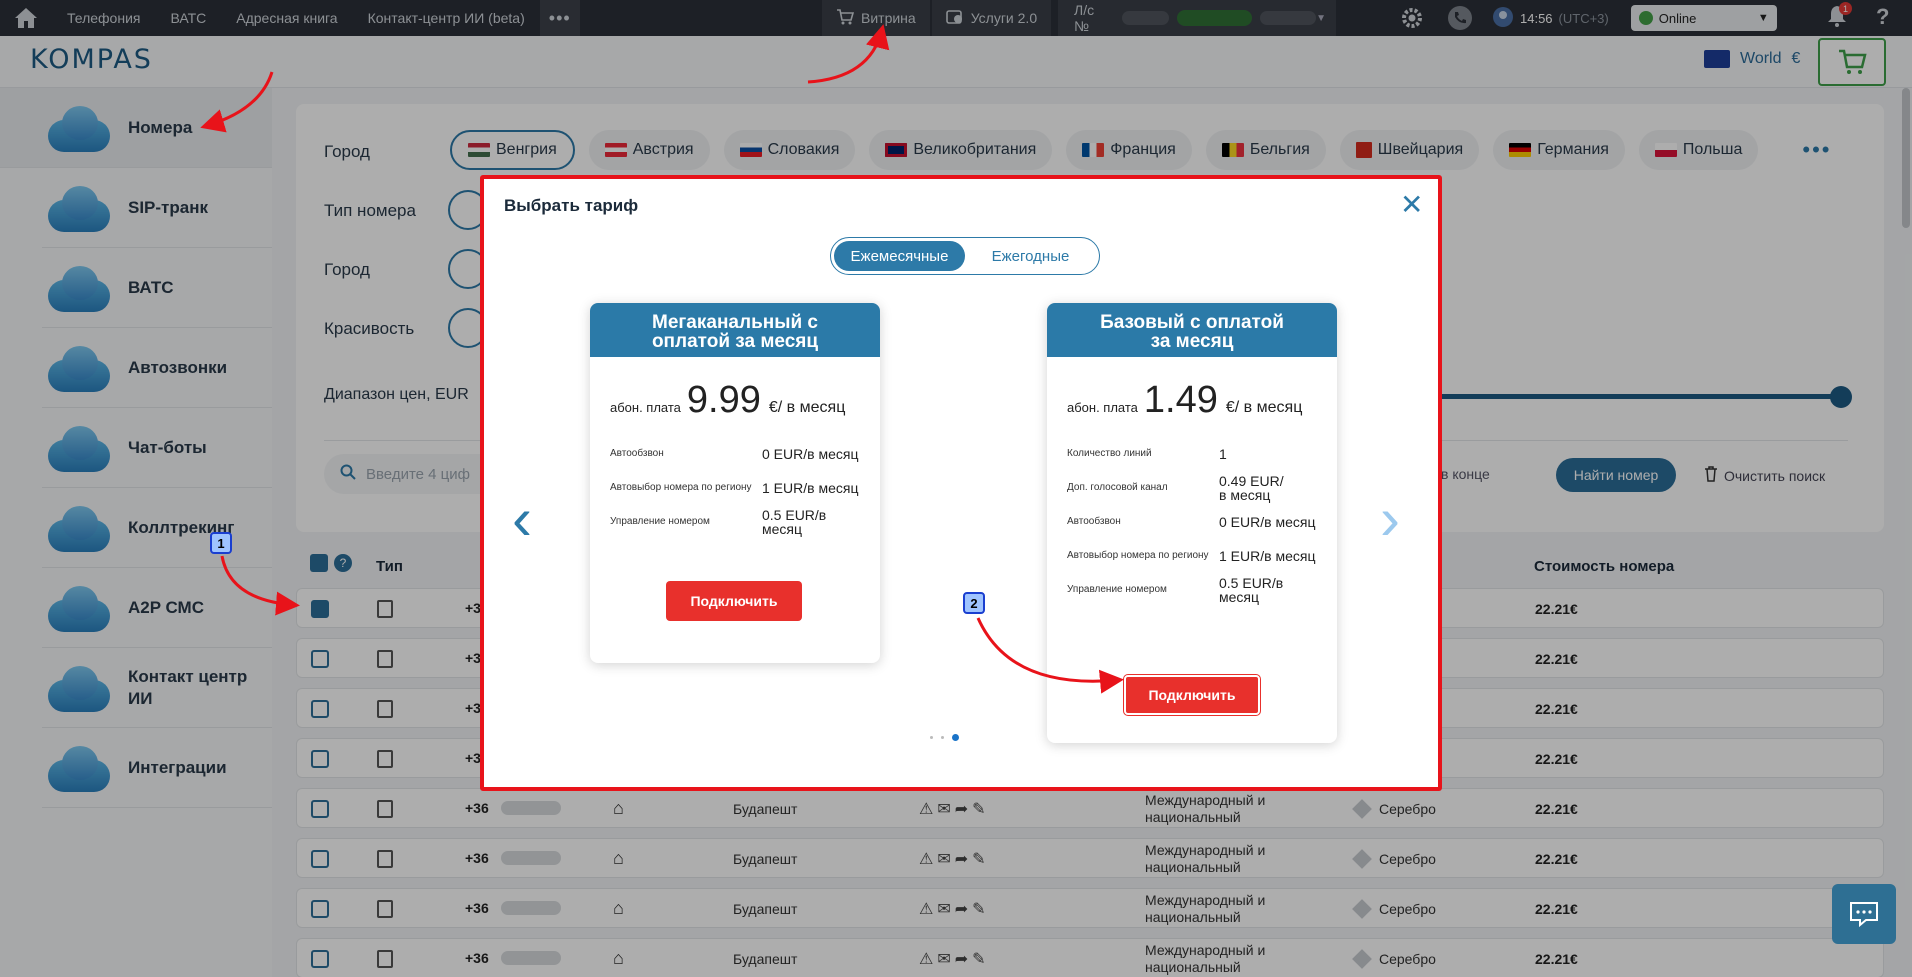 Image resolution: width=1912 pixels, height=977 pixels. I want to click on arrow-to-vitrina, so click(848, 54).